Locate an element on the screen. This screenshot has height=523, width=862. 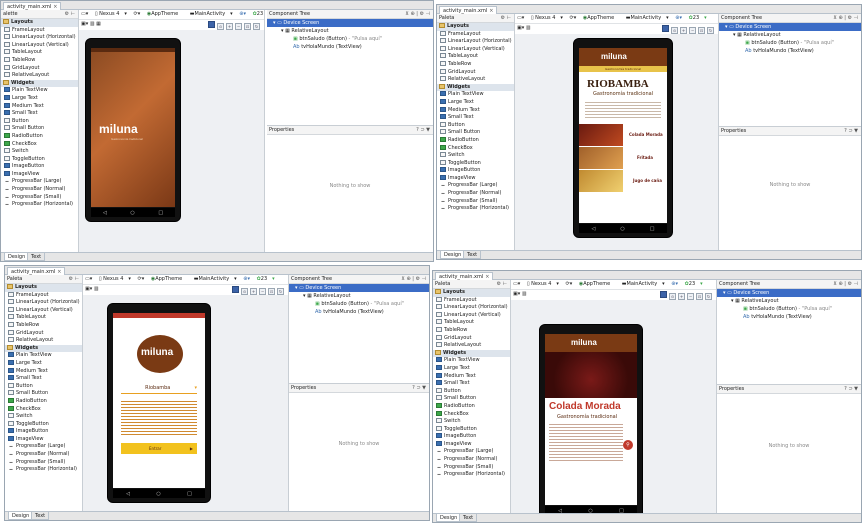
properties-icons: ? ⊃ ▼ is located at coordinates (419, 388).